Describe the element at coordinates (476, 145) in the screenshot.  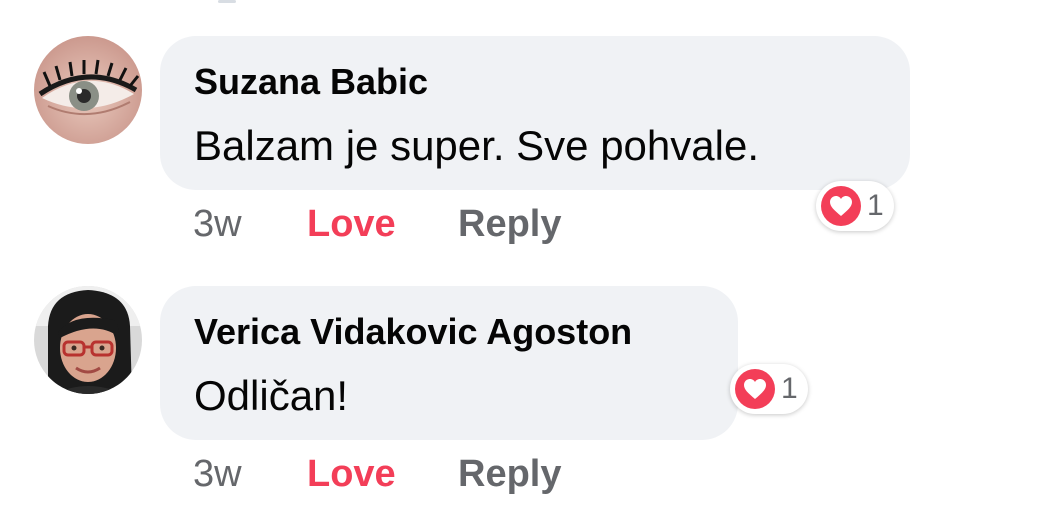
I see `comment-text: Balzam je super. Sve pohvale.` at that location.